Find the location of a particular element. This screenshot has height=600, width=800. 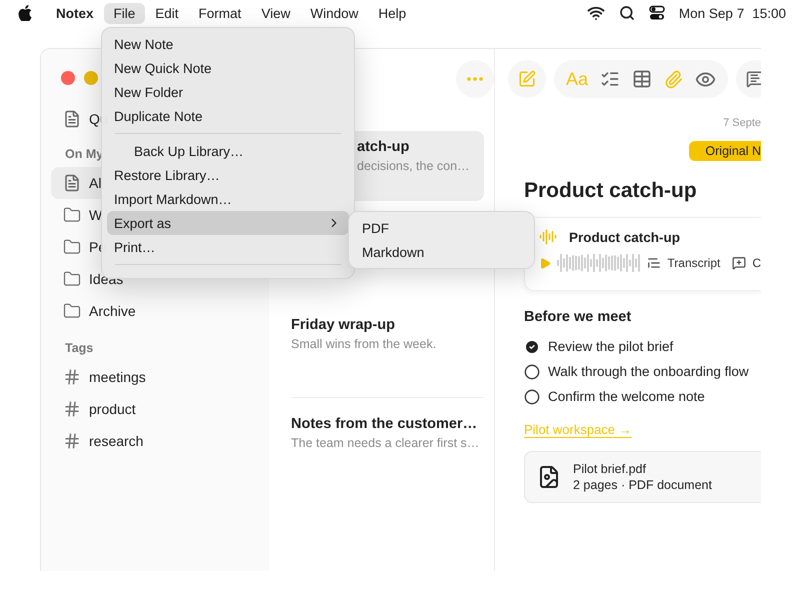

note-title: atch-up is located at coordinates (383, 147).